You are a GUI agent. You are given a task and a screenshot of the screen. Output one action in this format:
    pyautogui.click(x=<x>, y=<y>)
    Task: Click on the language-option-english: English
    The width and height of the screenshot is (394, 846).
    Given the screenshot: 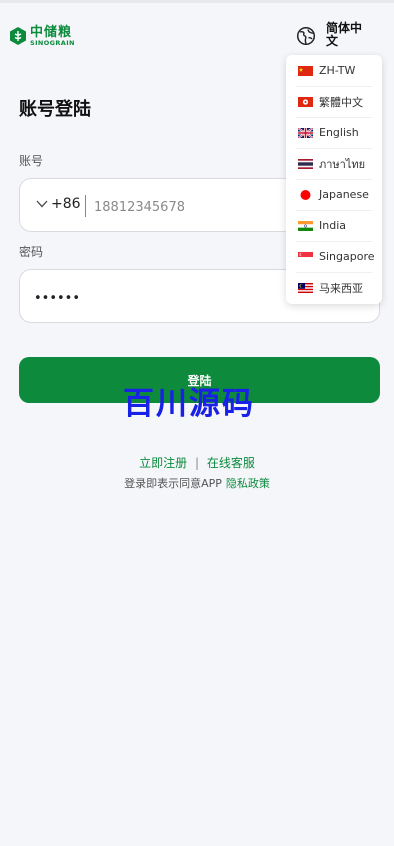 What is the action you would take?
    pyautogui.click(x=334, y=132)
    